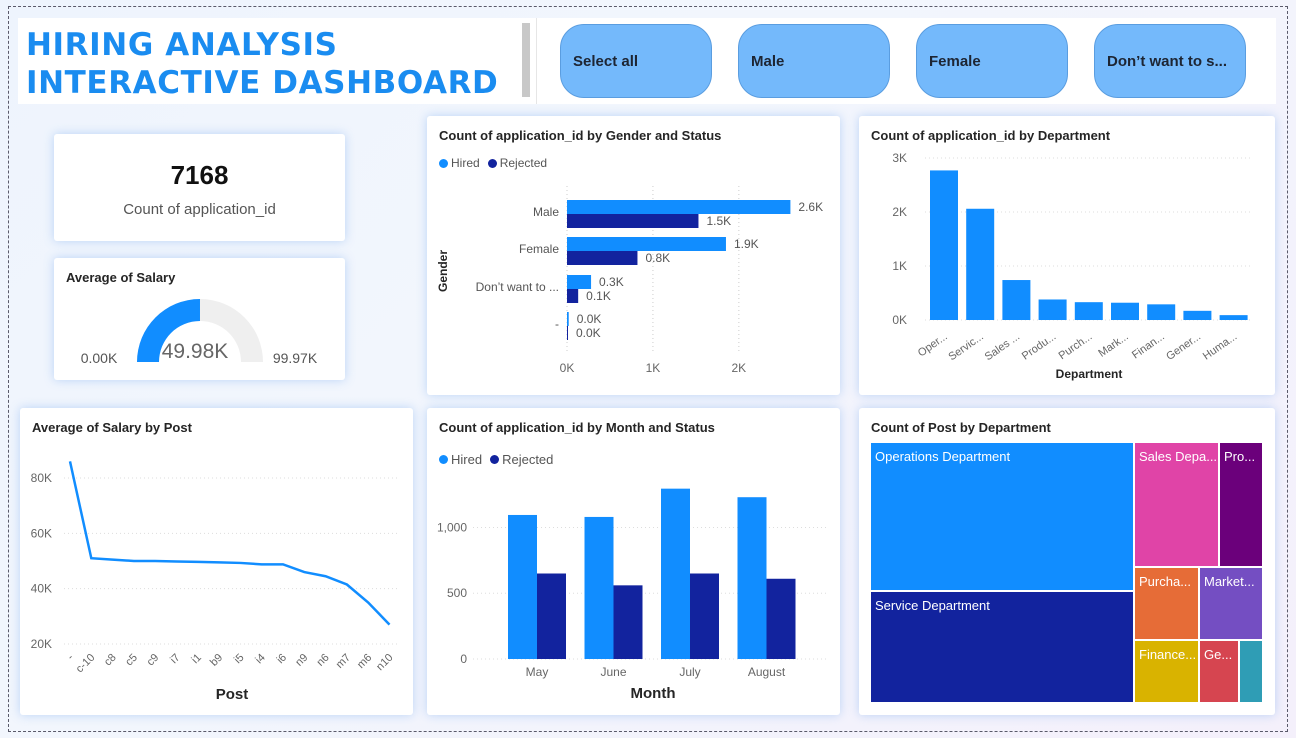 Image resolution: width=1296 pixels, height=738 pixels. Describe the element at coordinates (567, 368) in the screenshot. I see `gender-x-tick: 0K` at that location.